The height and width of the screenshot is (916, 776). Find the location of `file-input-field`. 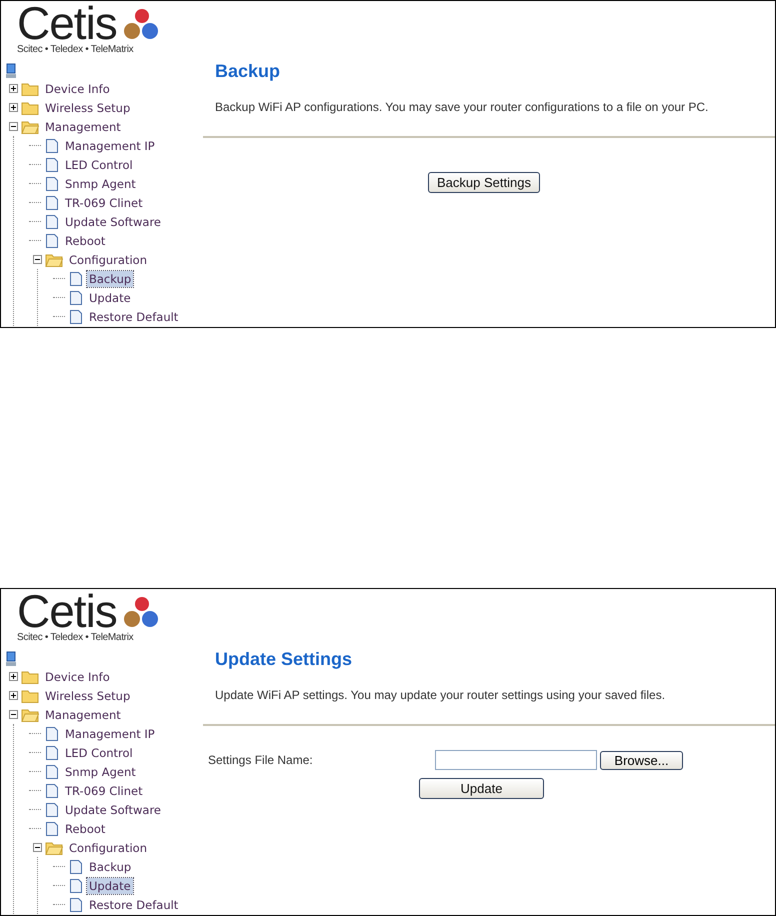

file-input-field is located at coordinates (516, 760).